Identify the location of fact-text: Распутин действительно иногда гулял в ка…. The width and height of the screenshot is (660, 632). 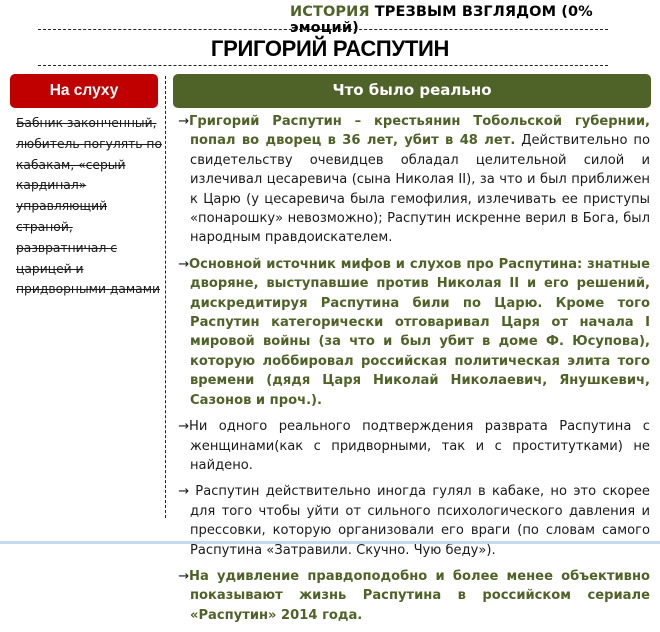
(419, 521).